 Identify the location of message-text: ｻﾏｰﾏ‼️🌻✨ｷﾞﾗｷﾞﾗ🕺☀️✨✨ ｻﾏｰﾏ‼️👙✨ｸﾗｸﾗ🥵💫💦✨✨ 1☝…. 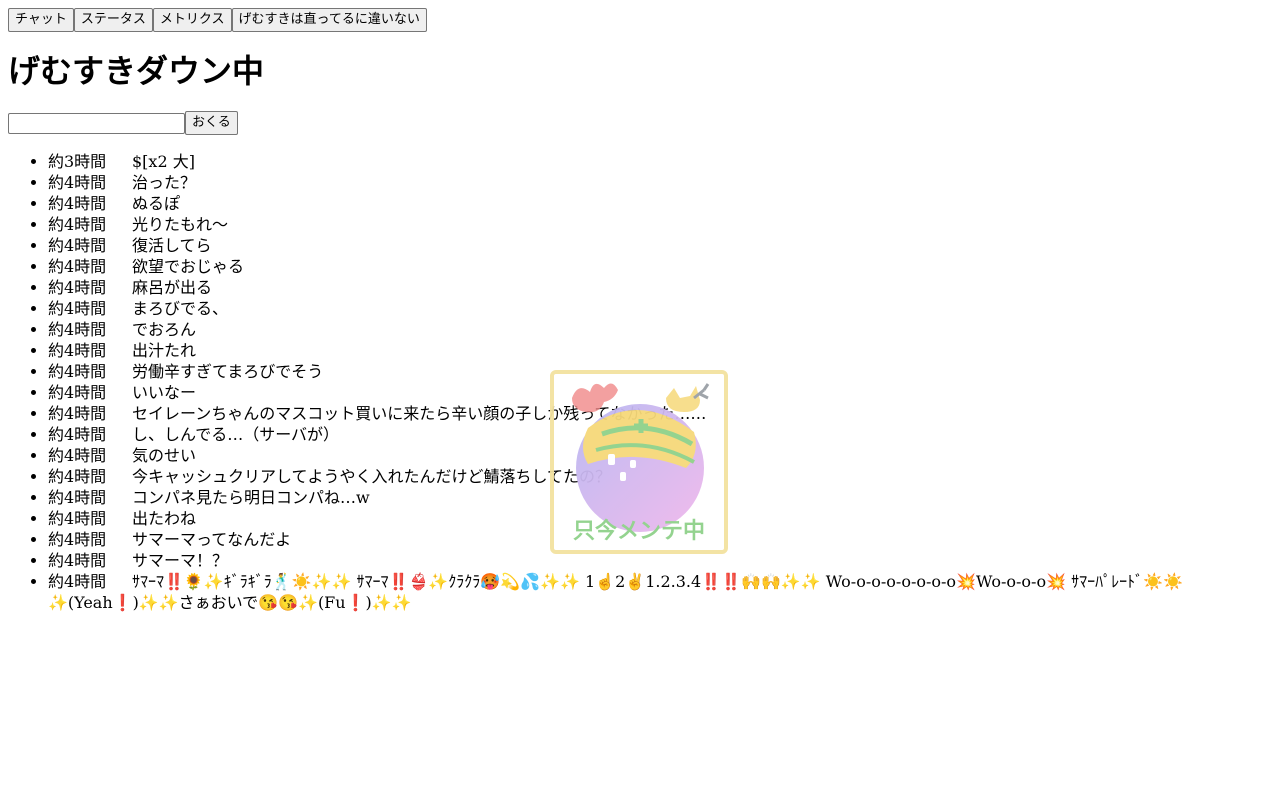
(615, 592).